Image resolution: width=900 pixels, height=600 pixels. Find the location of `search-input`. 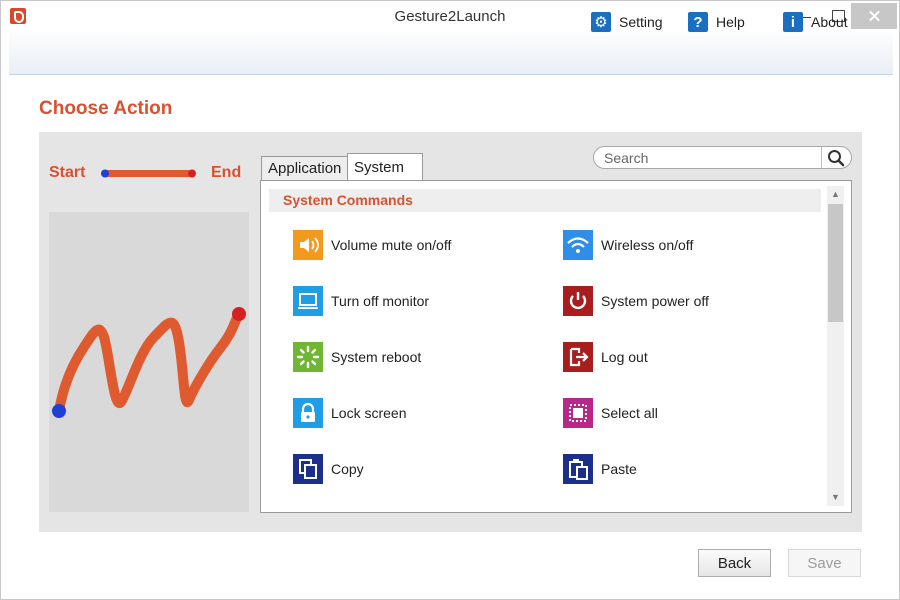

search-input is located at coordinates (722, 157).